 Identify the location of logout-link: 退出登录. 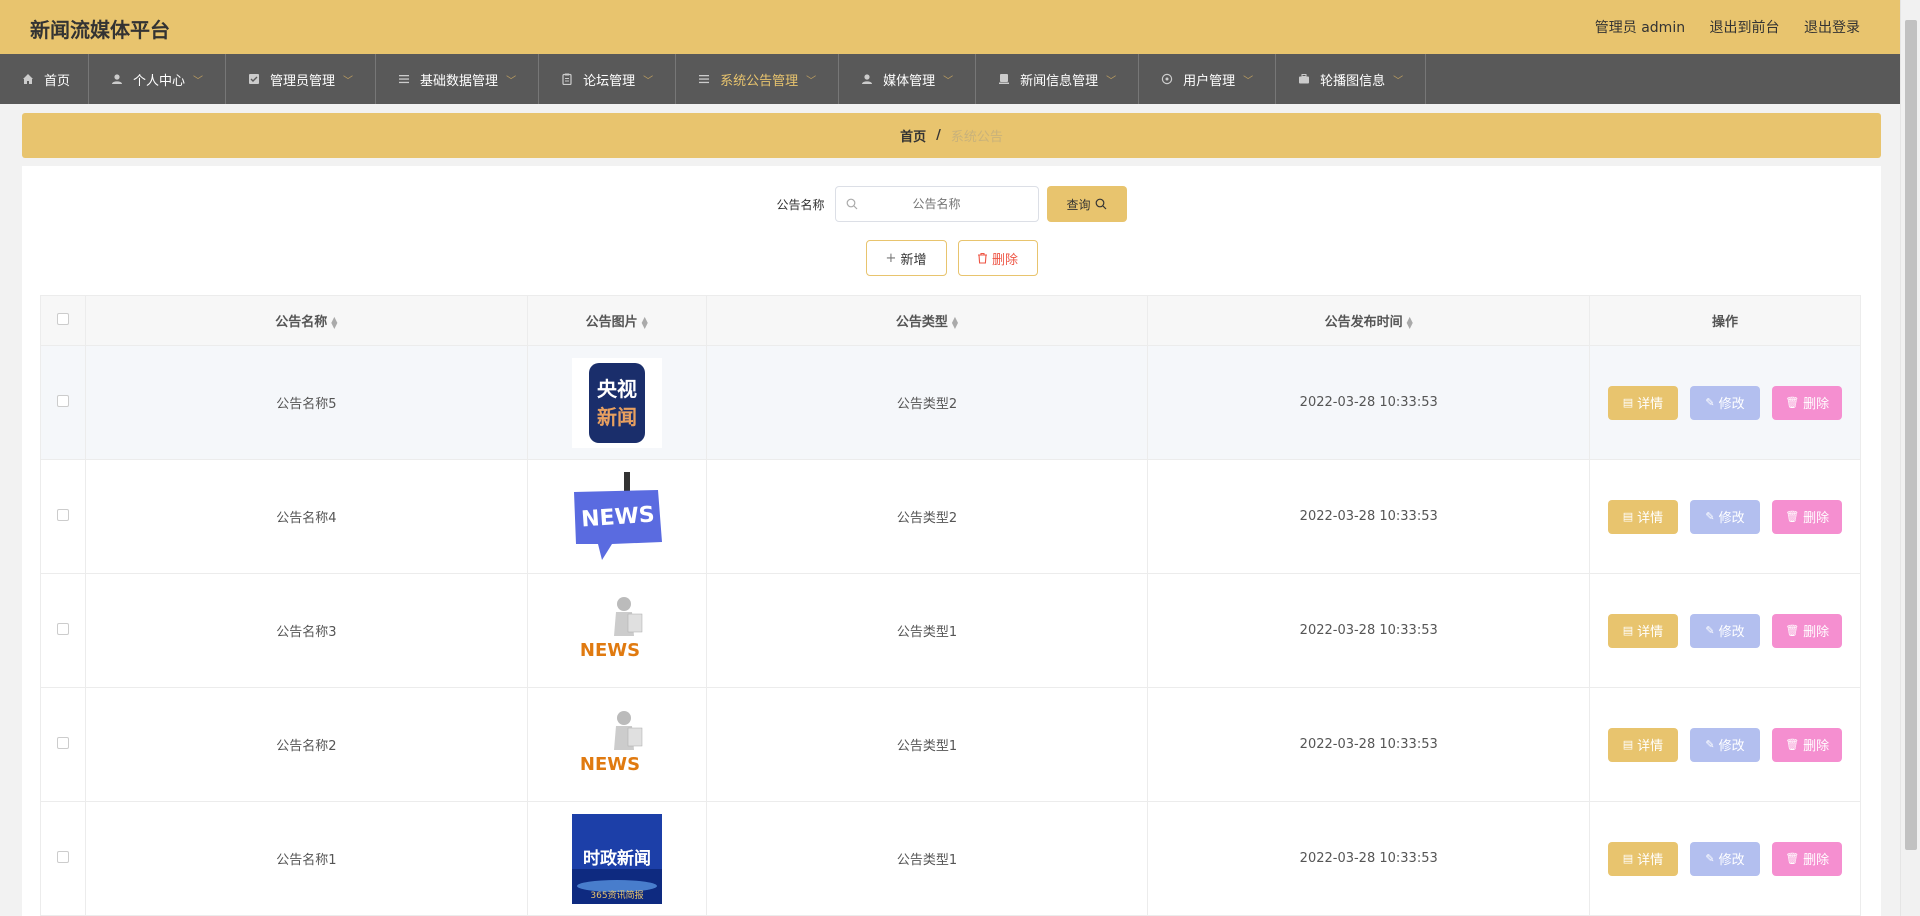
(1832, 28).